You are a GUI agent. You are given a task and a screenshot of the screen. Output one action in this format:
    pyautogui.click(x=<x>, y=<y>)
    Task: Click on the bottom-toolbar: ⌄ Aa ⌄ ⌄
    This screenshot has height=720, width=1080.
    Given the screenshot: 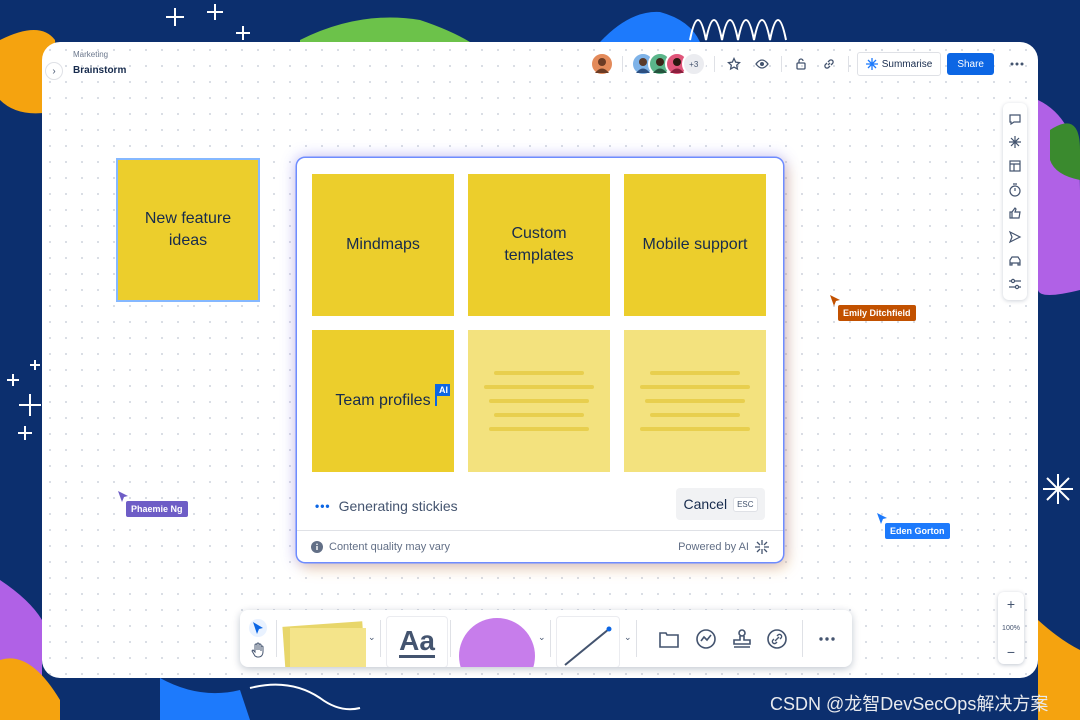 What is the action you would take?
    pyautogui.click(x=546, y=638)
    